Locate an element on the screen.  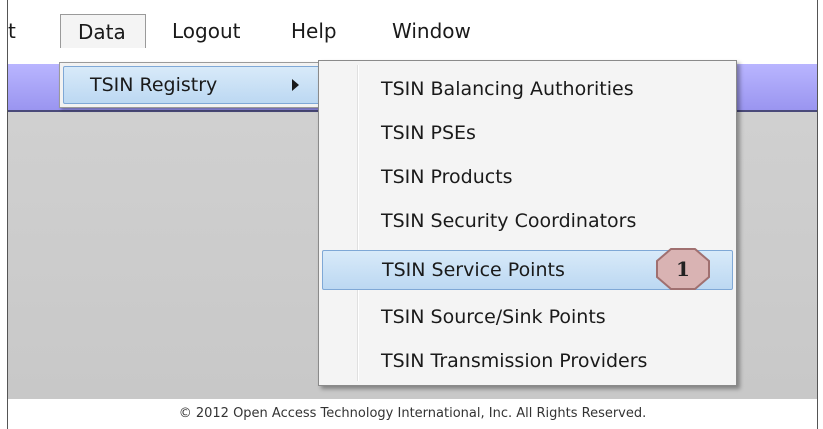
menu-item-data: Data is located at coordinates (103, 31).